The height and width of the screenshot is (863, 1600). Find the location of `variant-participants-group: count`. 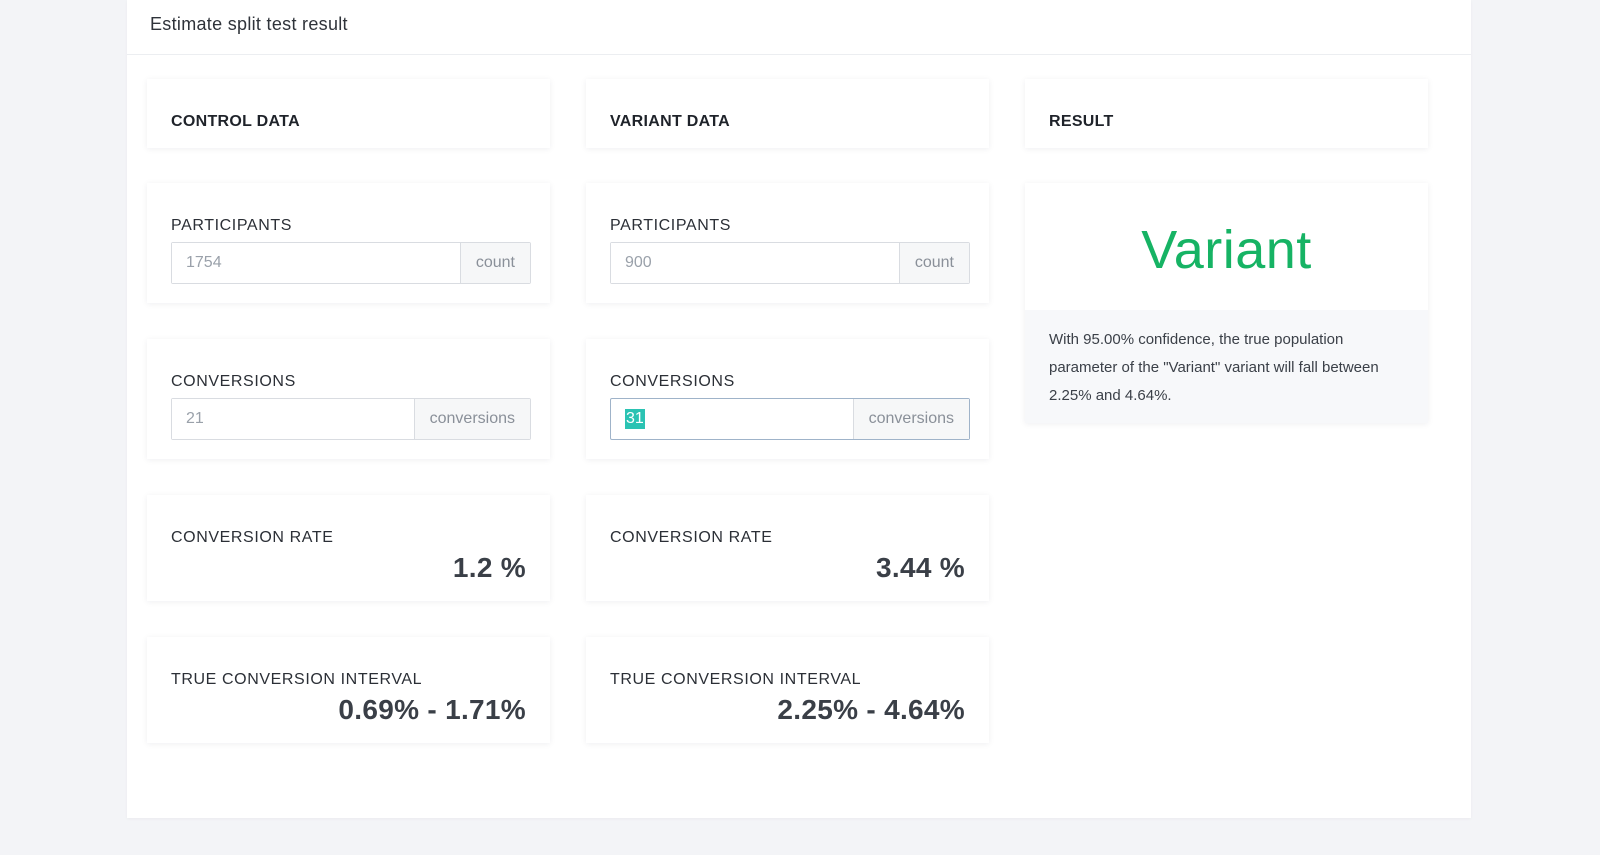

variant-participants-group: count is located at coordinates (790, 263).